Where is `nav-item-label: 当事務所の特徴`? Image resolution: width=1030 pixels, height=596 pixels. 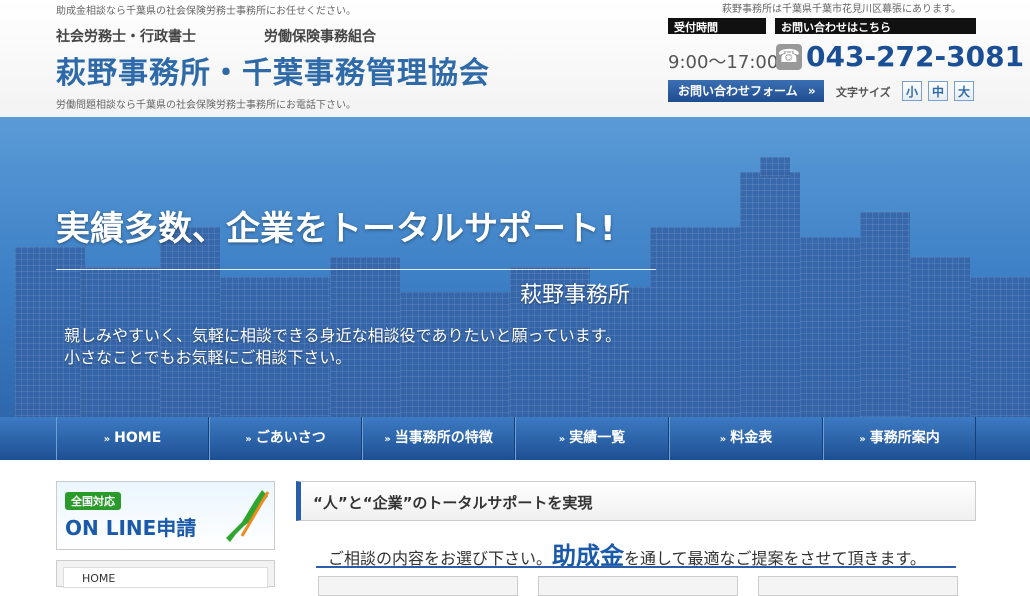
nav-item-label: 当事務所の特徴 is located at coordinates (443, 438).